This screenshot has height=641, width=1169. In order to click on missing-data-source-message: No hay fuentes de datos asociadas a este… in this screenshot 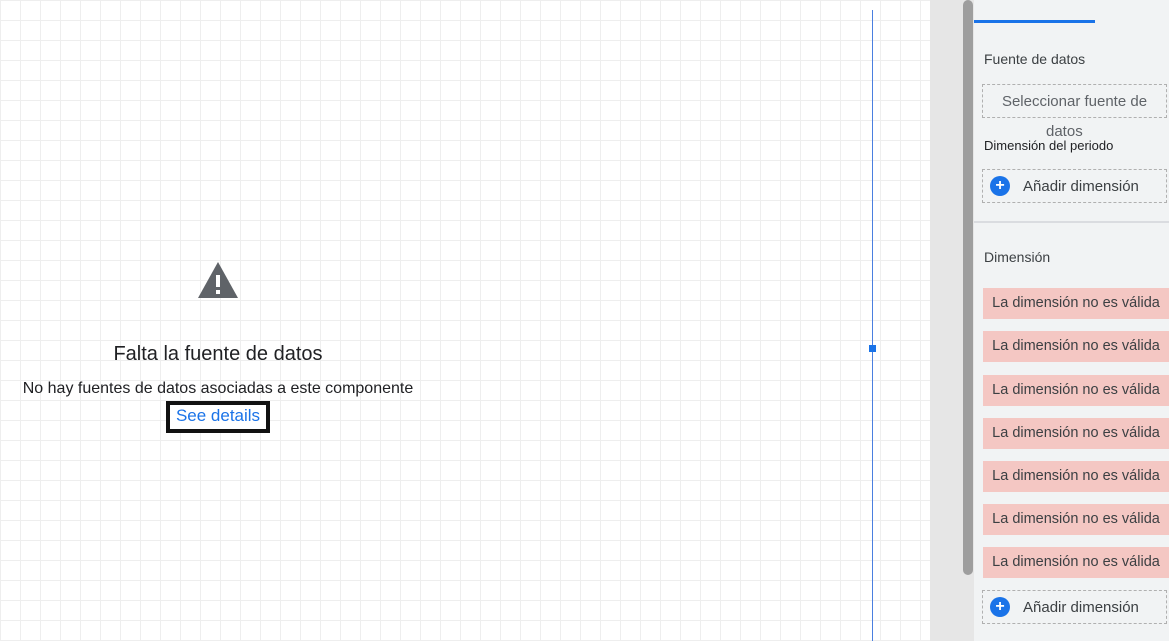, I will do `click(218, 388)`.